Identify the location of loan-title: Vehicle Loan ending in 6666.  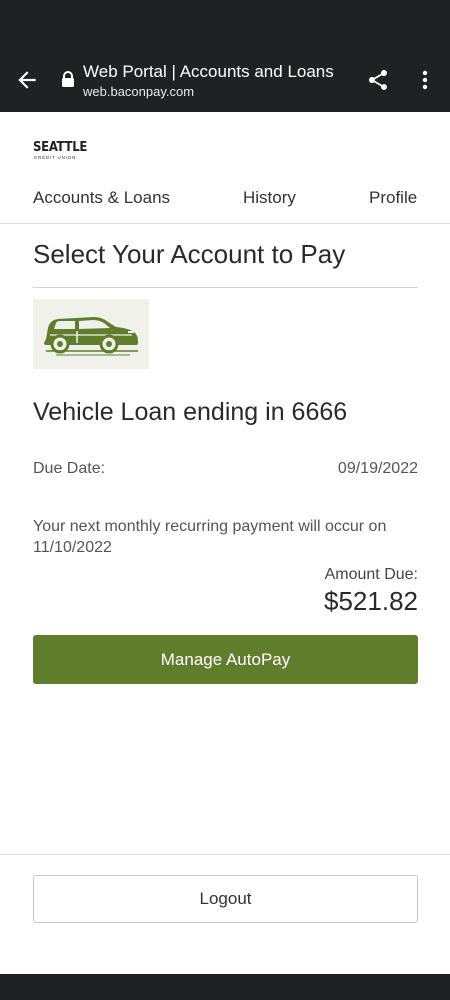
(190, 412).